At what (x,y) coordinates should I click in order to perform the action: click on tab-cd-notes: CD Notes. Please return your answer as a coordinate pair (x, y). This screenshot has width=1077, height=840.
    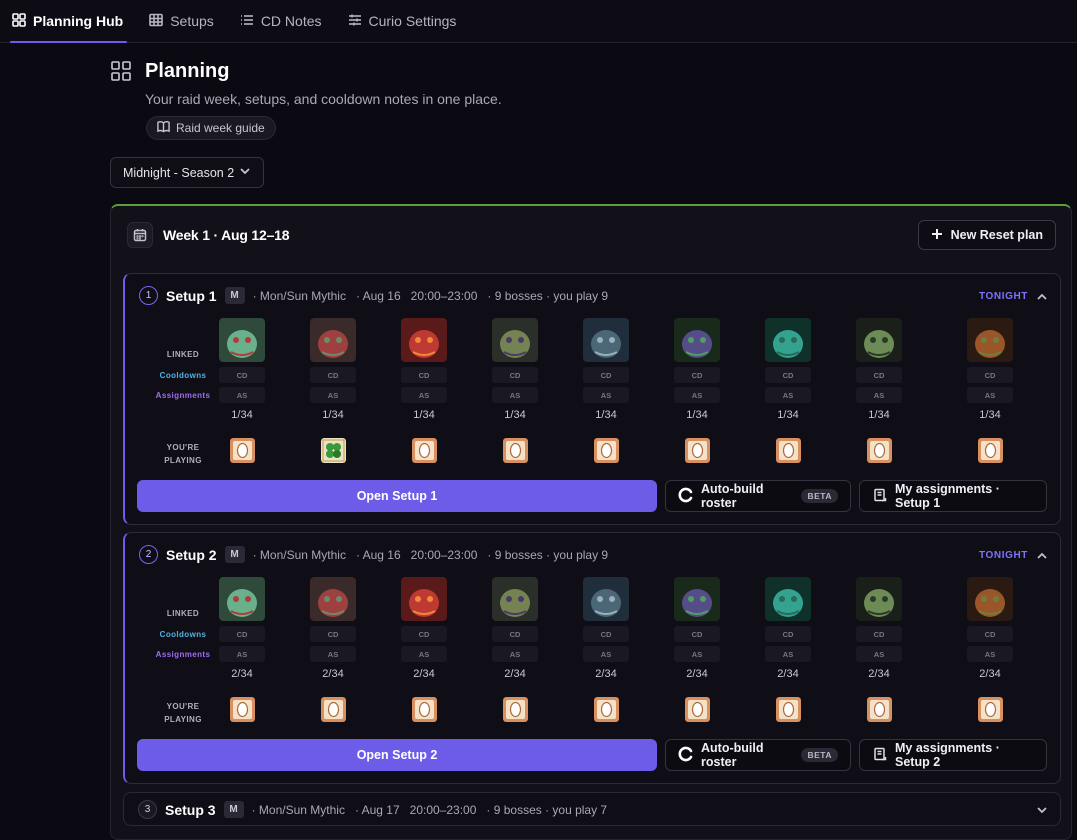
    Looking at the image, I should click on (282, 21).